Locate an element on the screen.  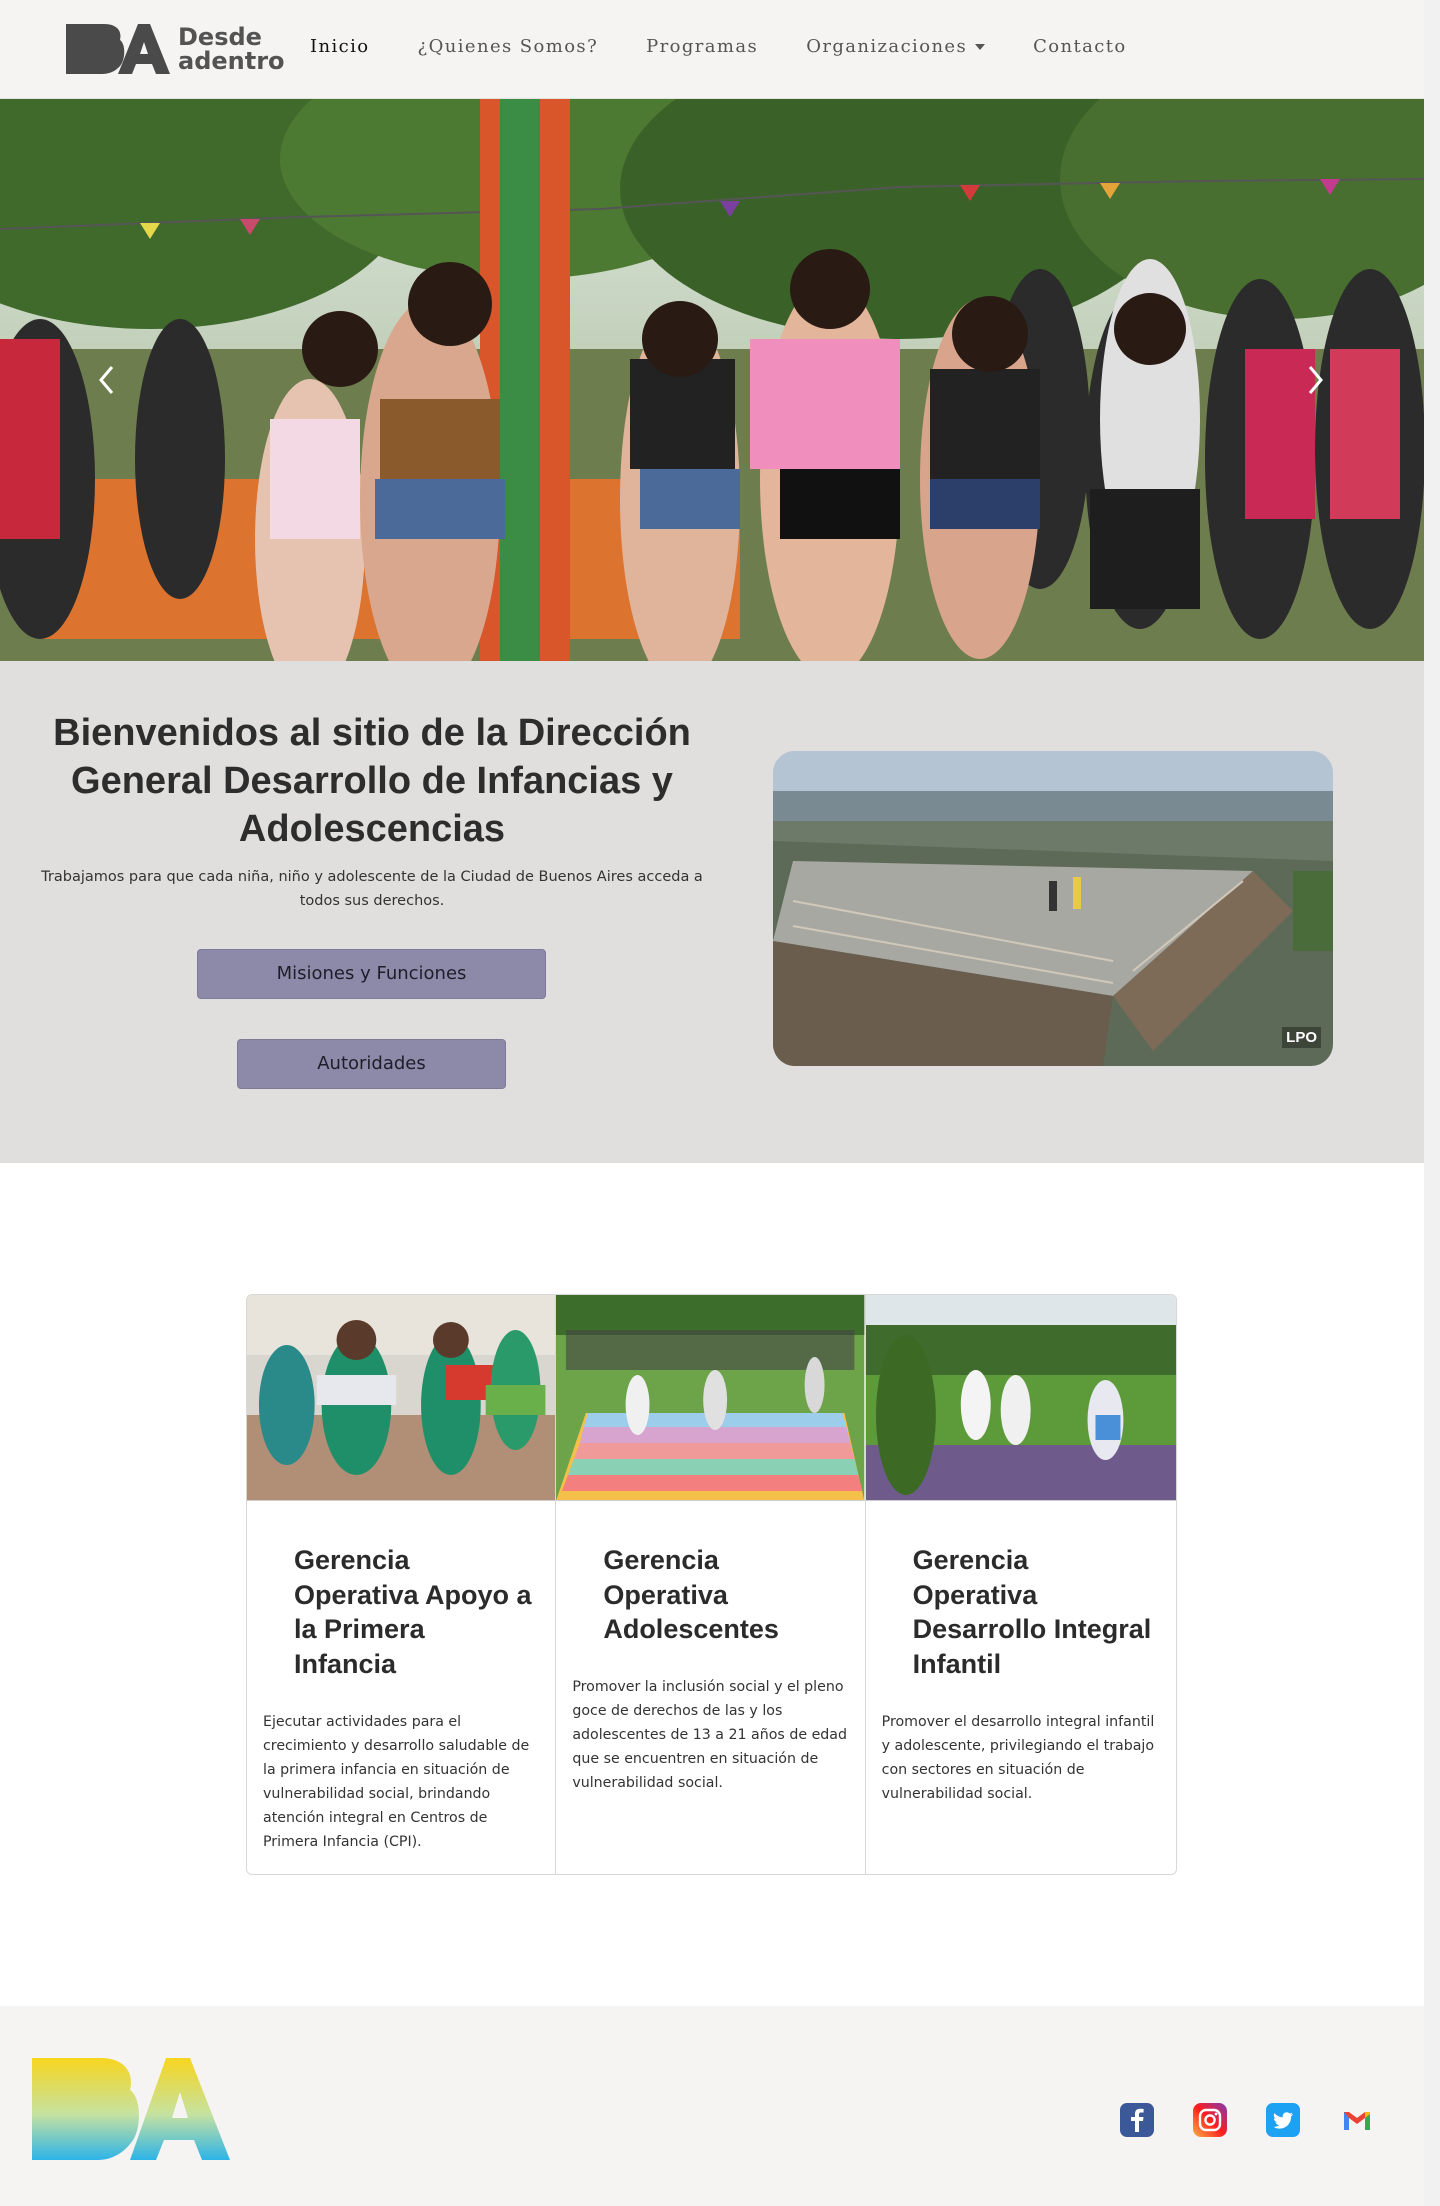
construction-photo: LPO is located at coordinates (1053, 908).